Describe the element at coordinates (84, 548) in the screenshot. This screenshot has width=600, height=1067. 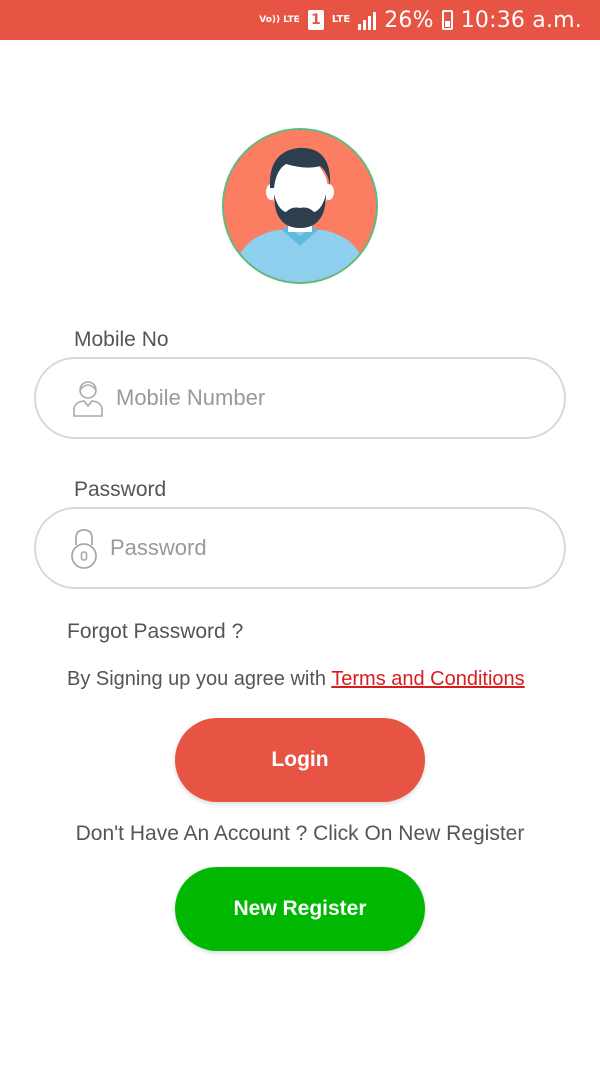
I see `lock-icon` at that location.